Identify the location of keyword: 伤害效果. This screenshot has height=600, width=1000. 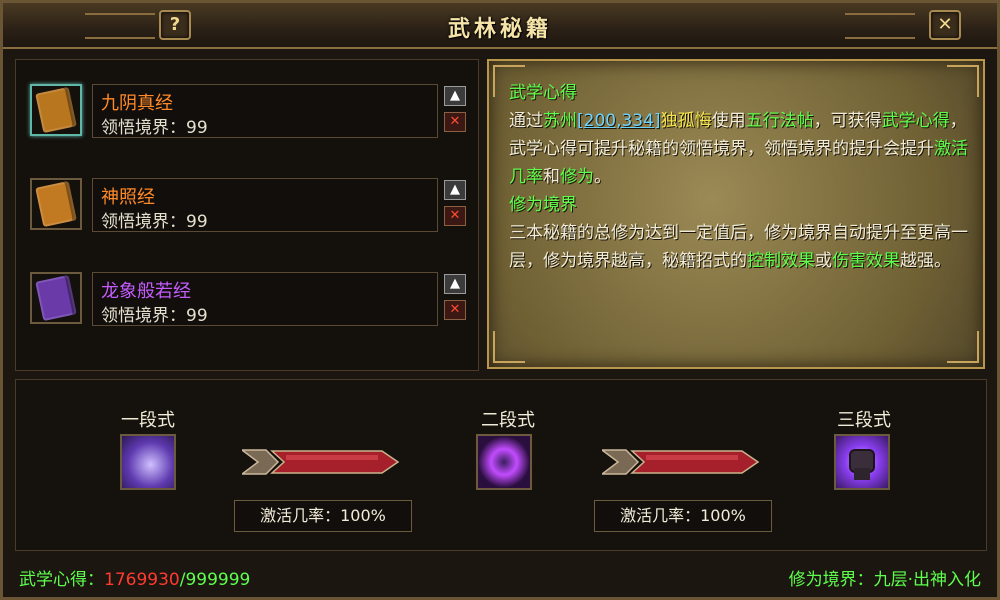
(866, 261).